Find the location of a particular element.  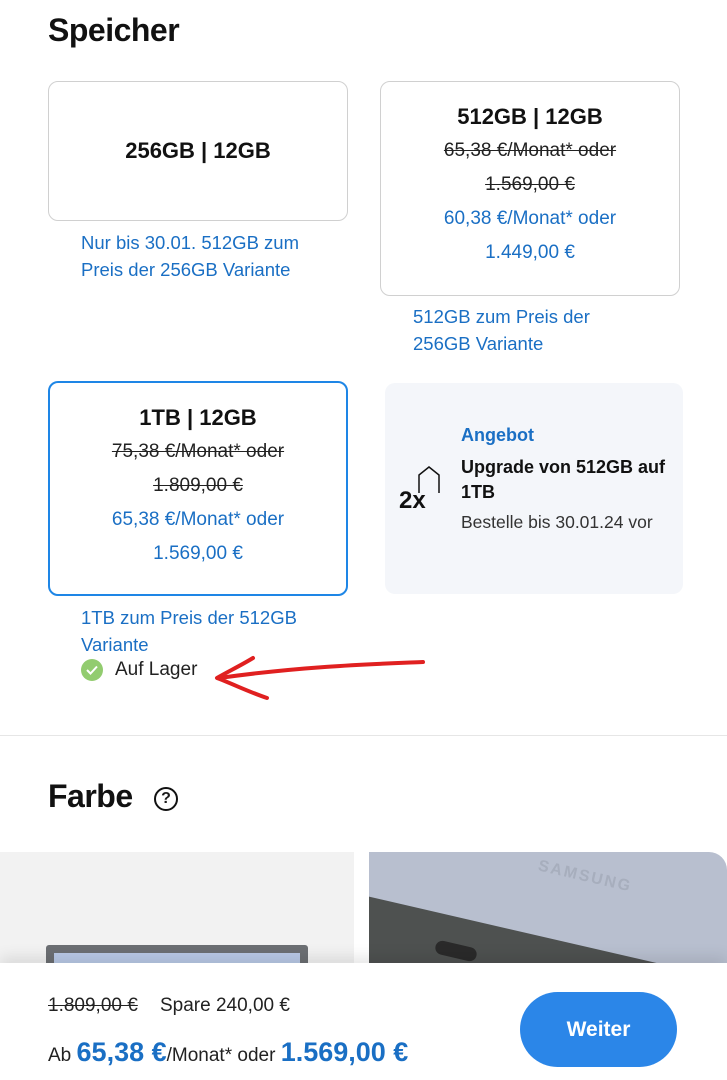

section-divider is located at coordinates (363, 735).